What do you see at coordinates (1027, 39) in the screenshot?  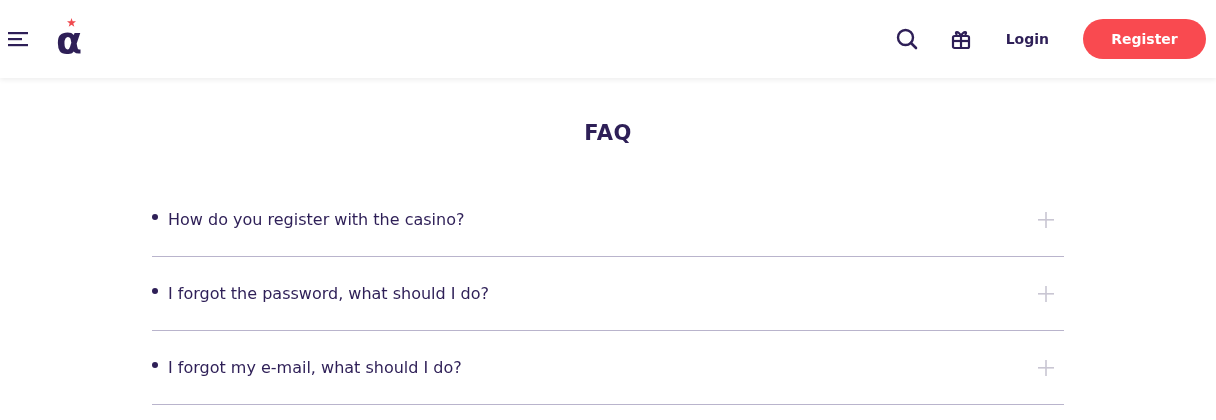 I see `login-link: Login` at bounding box center [1027, 39].